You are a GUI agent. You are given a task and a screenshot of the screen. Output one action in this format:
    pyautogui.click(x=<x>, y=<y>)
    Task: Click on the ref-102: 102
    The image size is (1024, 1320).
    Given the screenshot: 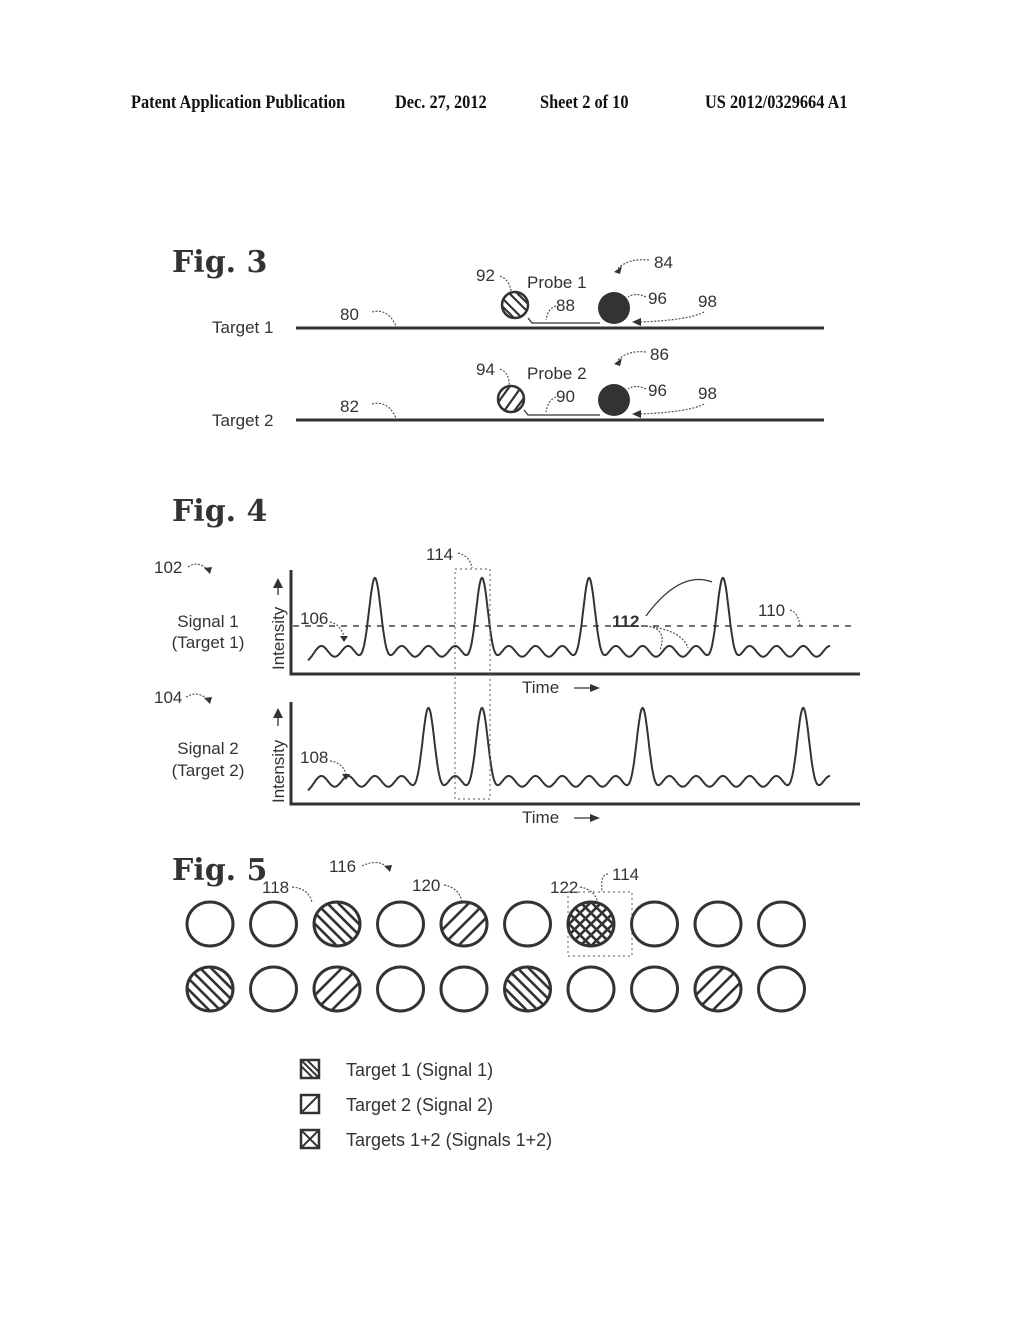 What is the action you would take?
    pyautogui.click(x=168, y=567)
    